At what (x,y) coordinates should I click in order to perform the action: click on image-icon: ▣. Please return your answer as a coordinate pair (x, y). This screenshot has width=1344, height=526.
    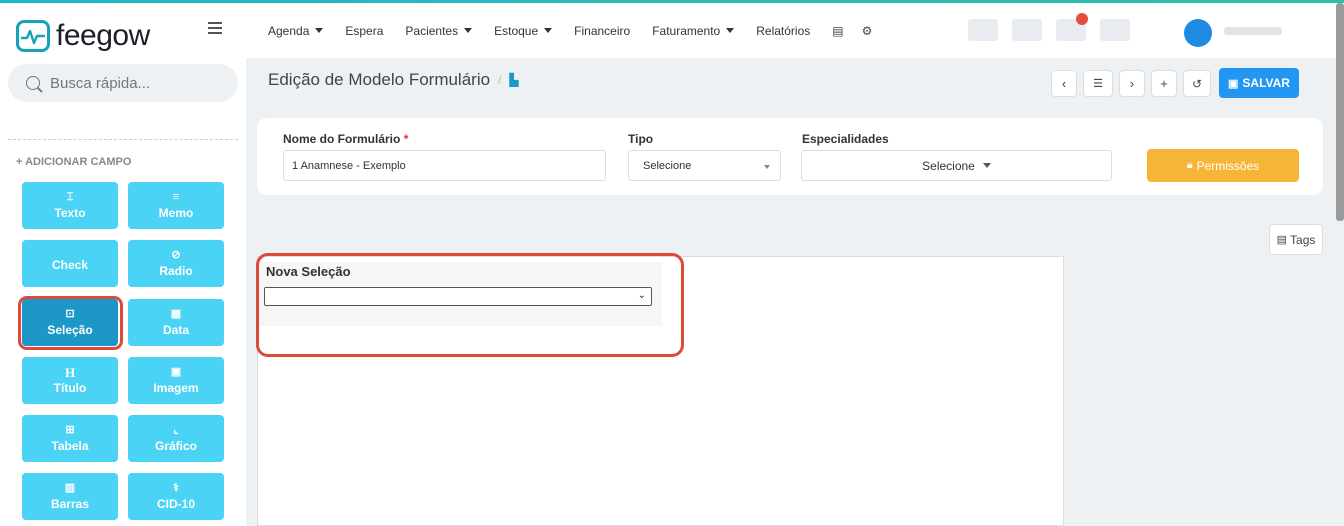
    Looking at the image, I should click on (176, 372).